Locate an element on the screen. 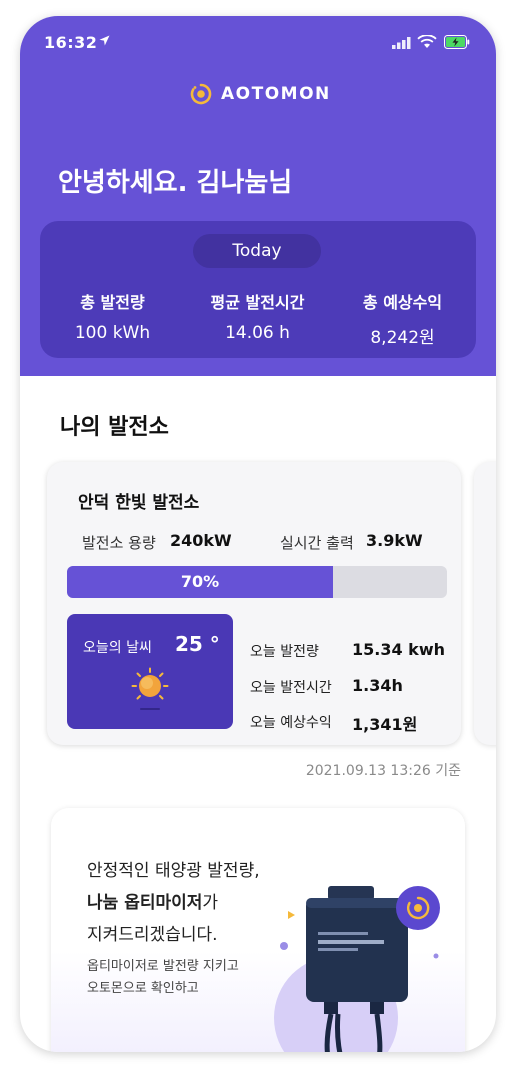  promo-line-2: 나눔 옵티마이저가 is located at coordinates (152, 900).